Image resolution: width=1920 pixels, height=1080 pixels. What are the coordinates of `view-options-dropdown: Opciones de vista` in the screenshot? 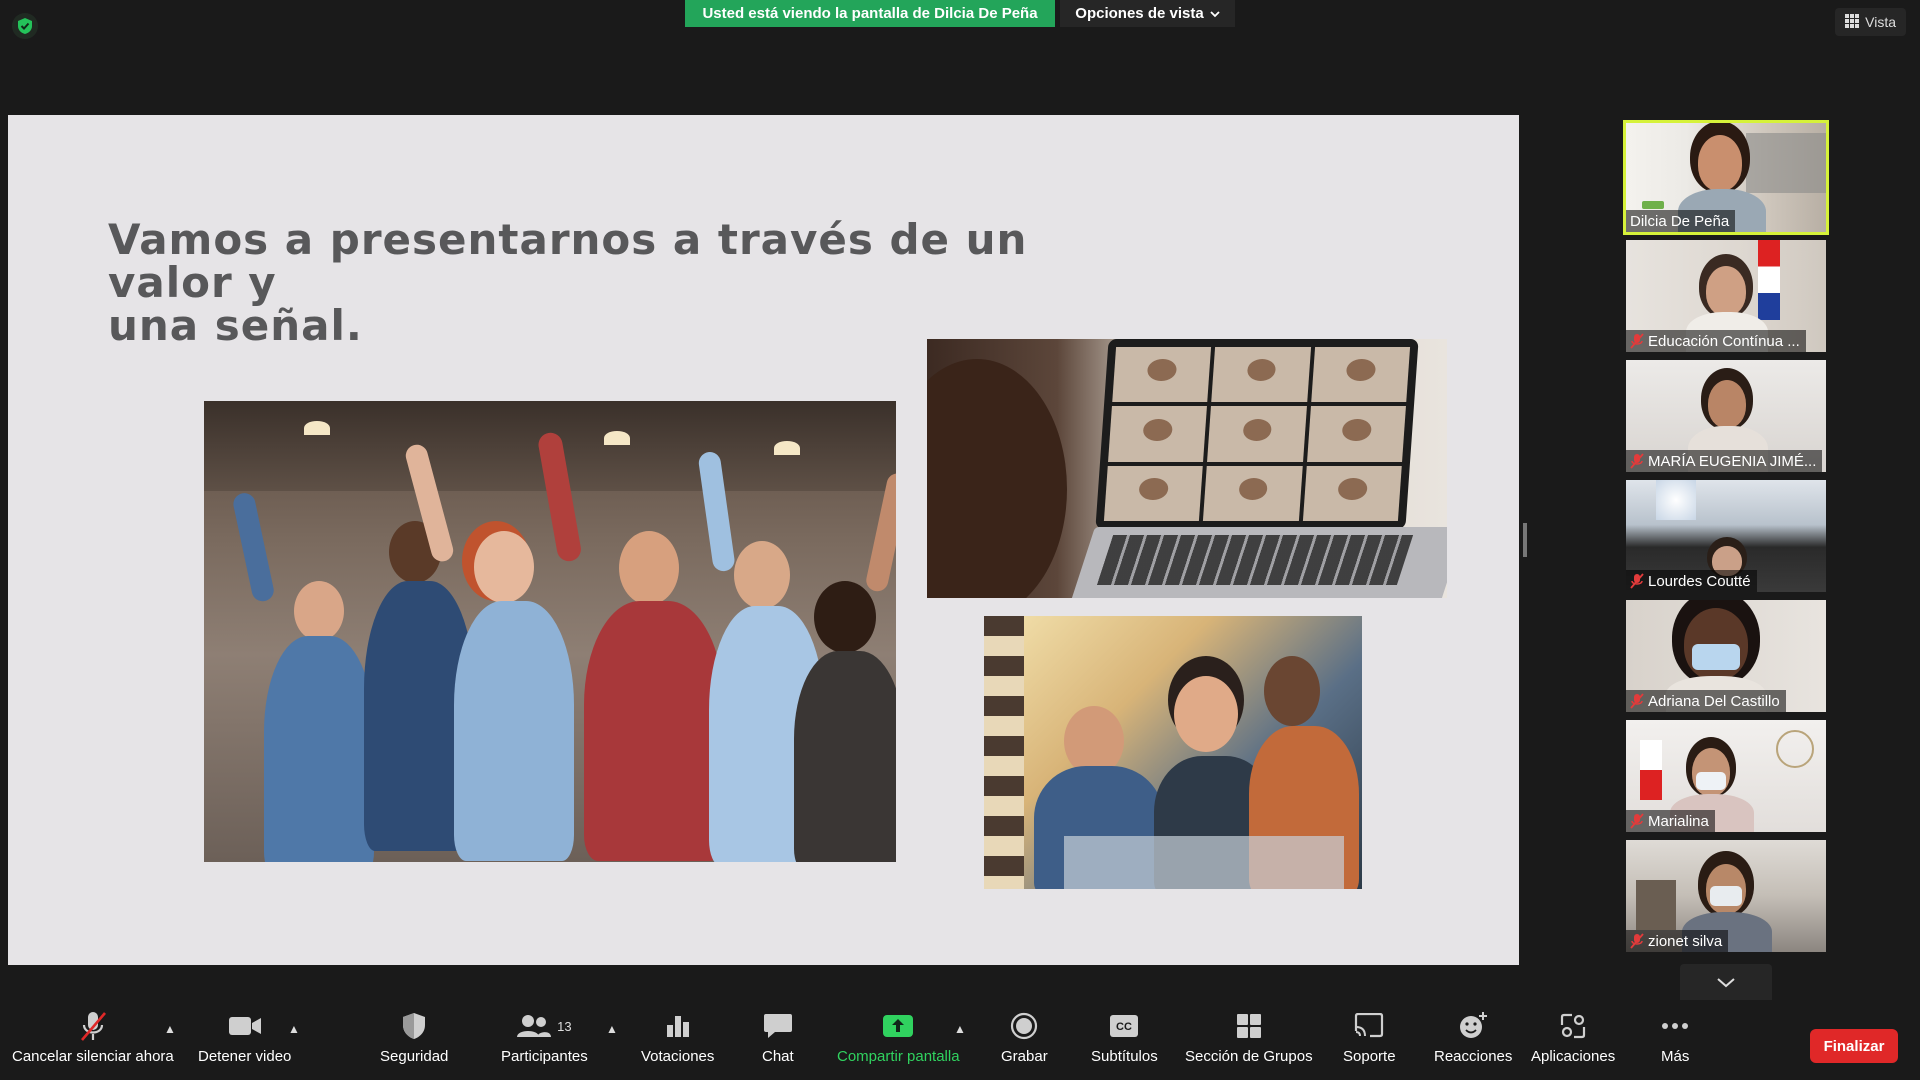 It's located at (1147, 13).